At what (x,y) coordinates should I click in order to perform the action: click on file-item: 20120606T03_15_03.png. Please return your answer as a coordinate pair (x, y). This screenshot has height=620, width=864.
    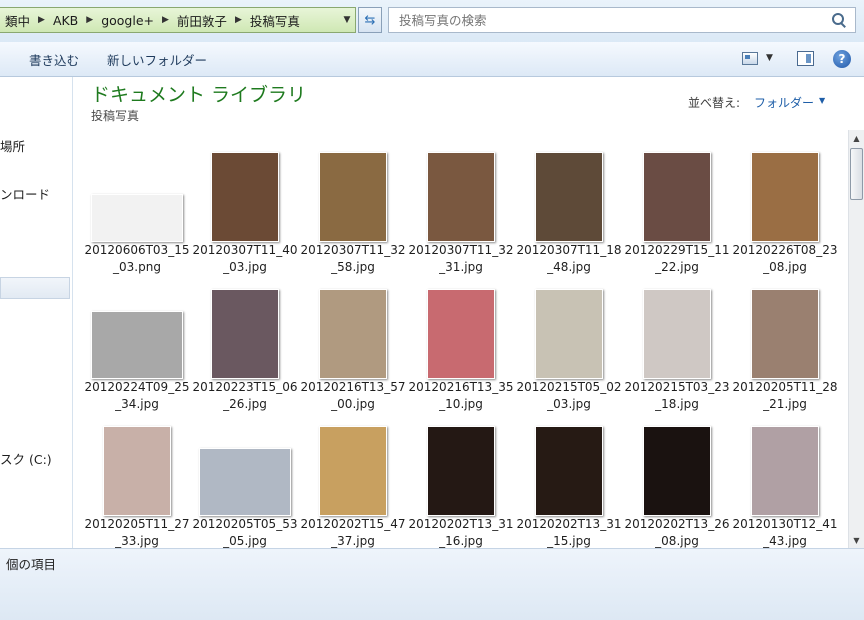
    Looking at the image, I should click on (137, 206).